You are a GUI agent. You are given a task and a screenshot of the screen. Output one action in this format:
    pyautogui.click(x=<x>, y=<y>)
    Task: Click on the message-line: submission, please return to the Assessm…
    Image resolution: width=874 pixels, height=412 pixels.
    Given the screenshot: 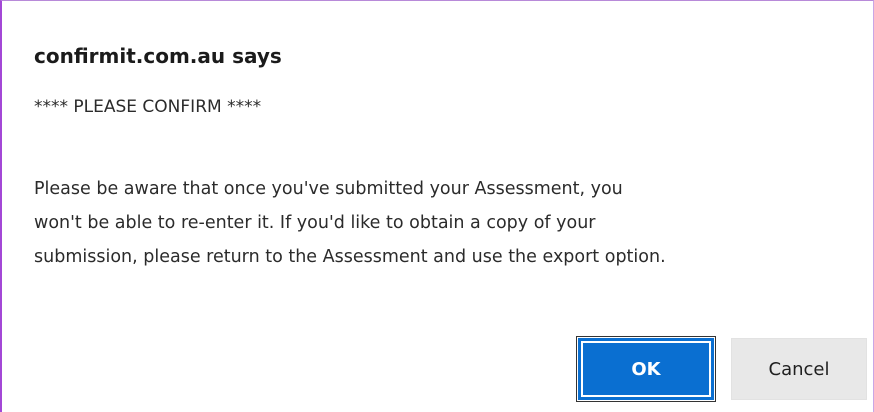 What is the action you would take?
    pyautogui.click(x=350, y=257)
    